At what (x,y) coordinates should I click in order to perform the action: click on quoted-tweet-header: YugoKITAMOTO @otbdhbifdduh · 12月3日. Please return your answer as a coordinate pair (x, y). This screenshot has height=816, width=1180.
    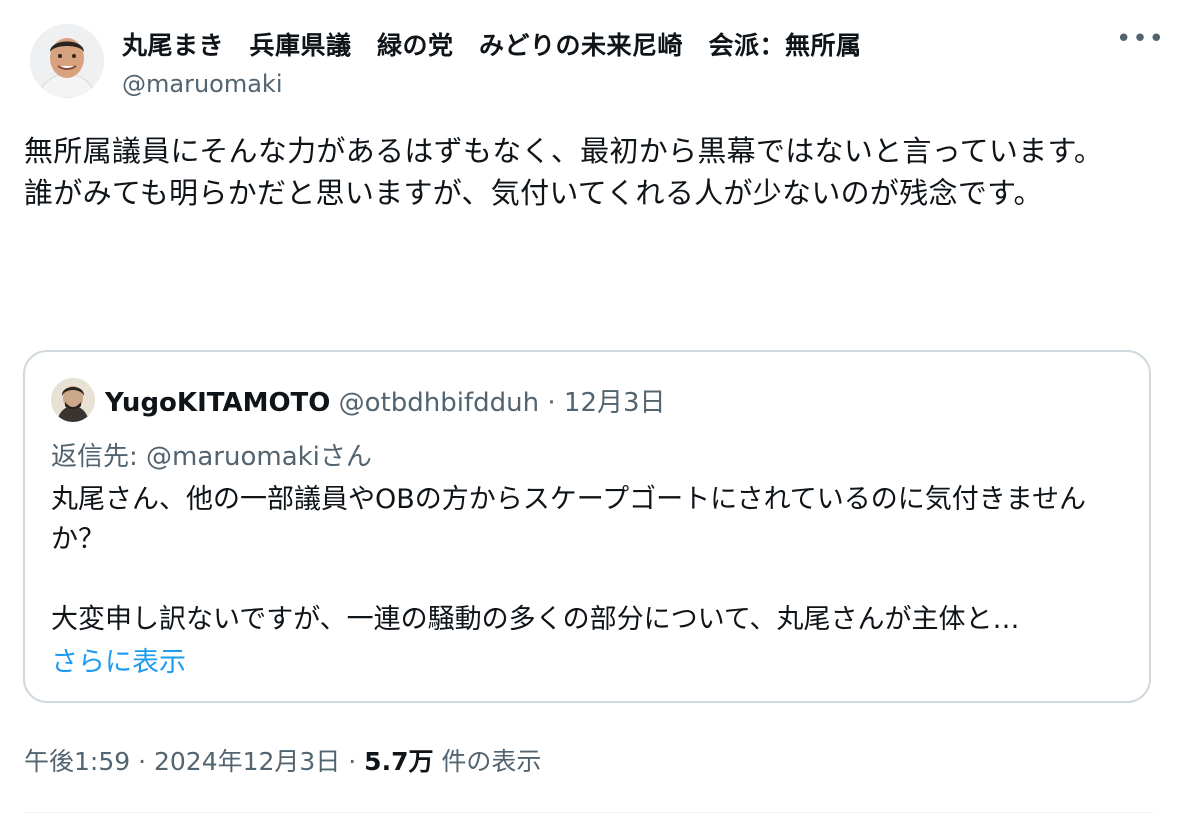
    Looking at the image, I should click on (385, 400).